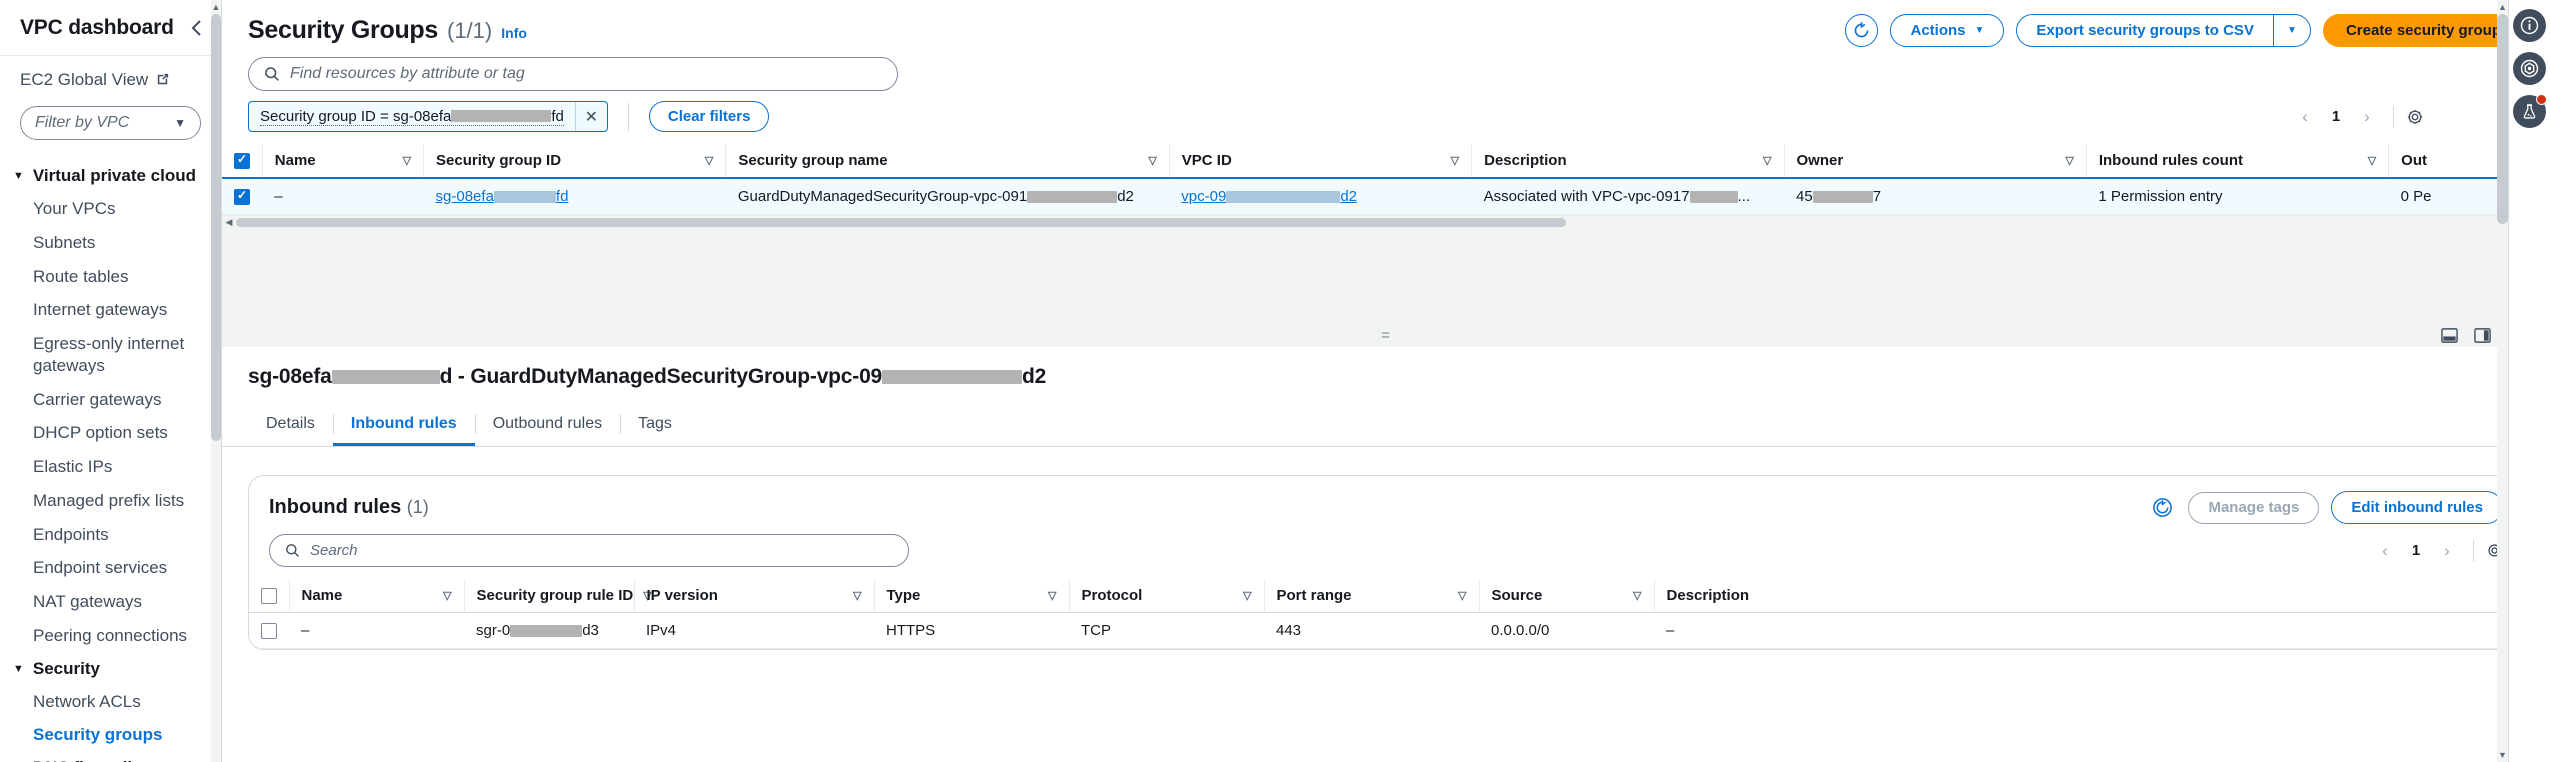 The width and height of the screenshot is (2550, 762). Describe the element at coordinates (1628, 162) in the screenshot. I see `column-header-description: Description ▽` at that location.